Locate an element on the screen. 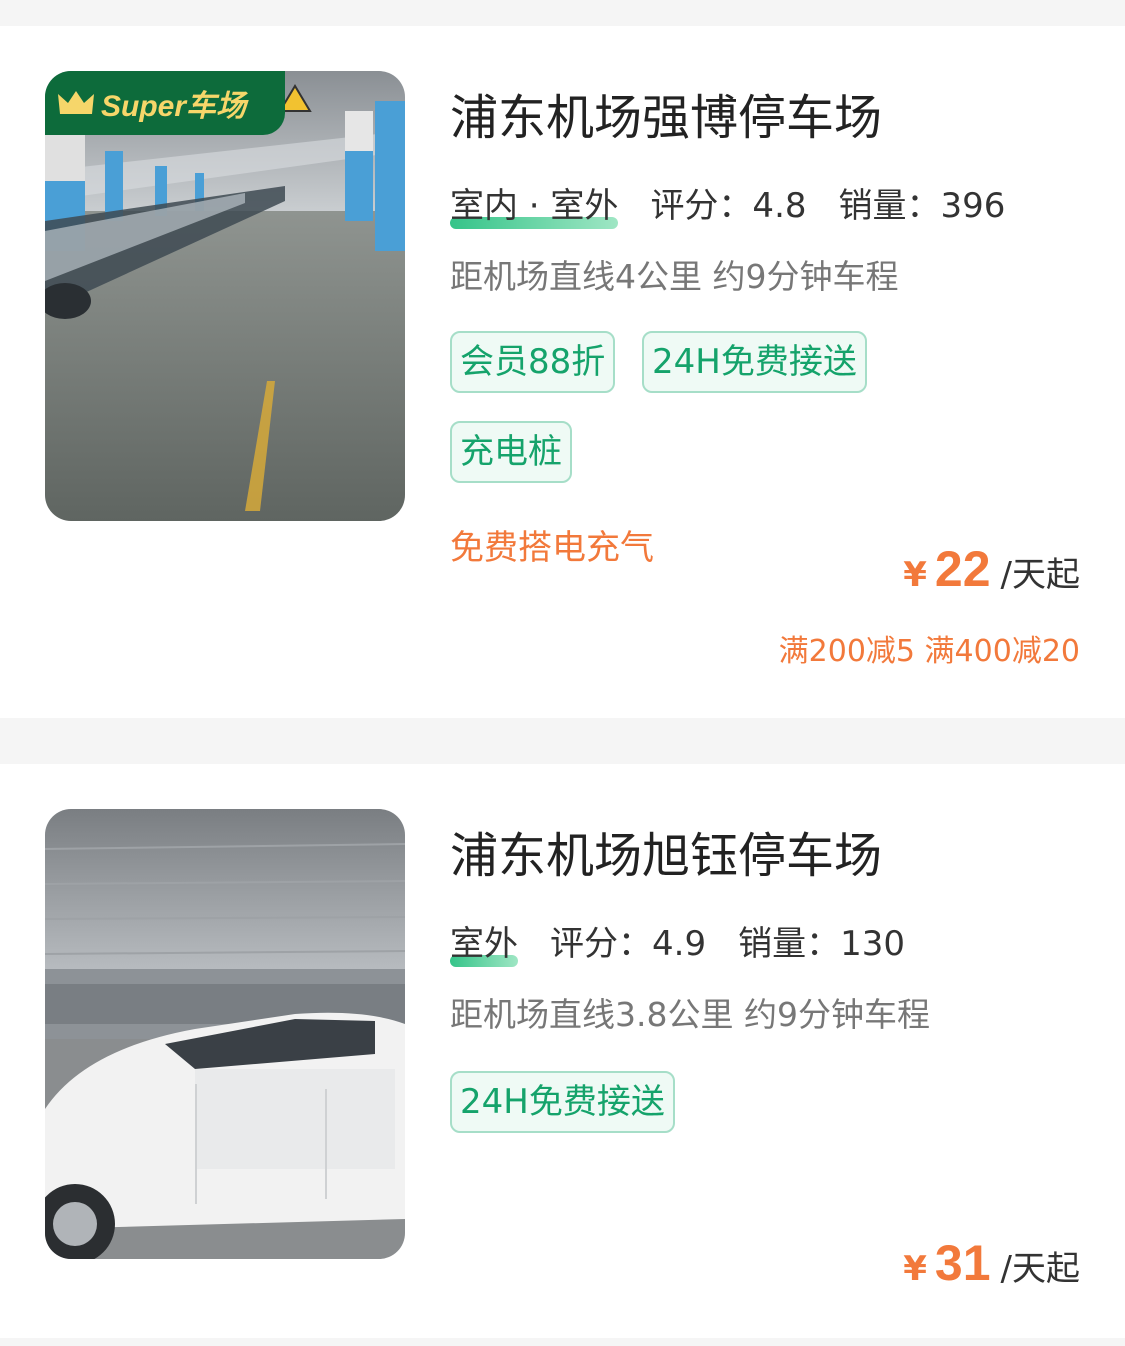 This screenshot has height=1346, width=1125. lot-promo: 满200减5 满400减20 is located at coordinates (929, 651).